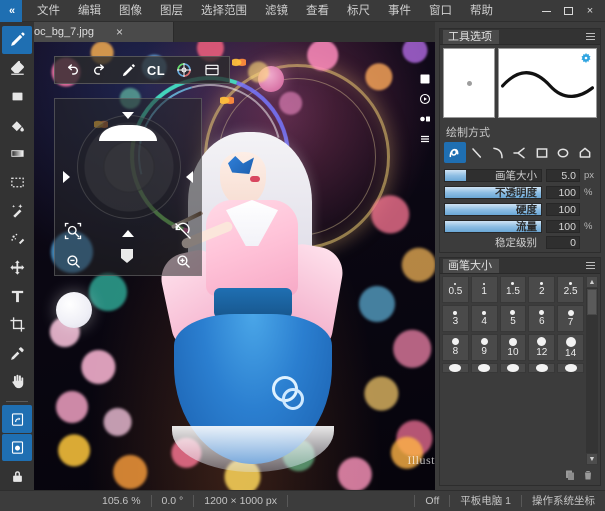  I want to click on layers-icon, so click(212, 70).